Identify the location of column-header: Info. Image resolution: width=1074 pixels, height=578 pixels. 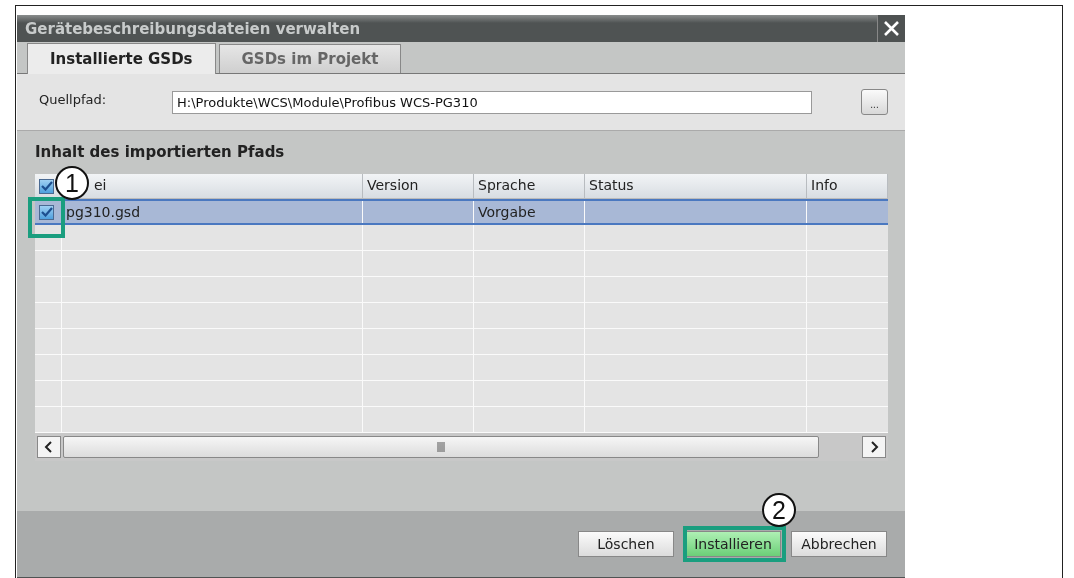
(824, 185).